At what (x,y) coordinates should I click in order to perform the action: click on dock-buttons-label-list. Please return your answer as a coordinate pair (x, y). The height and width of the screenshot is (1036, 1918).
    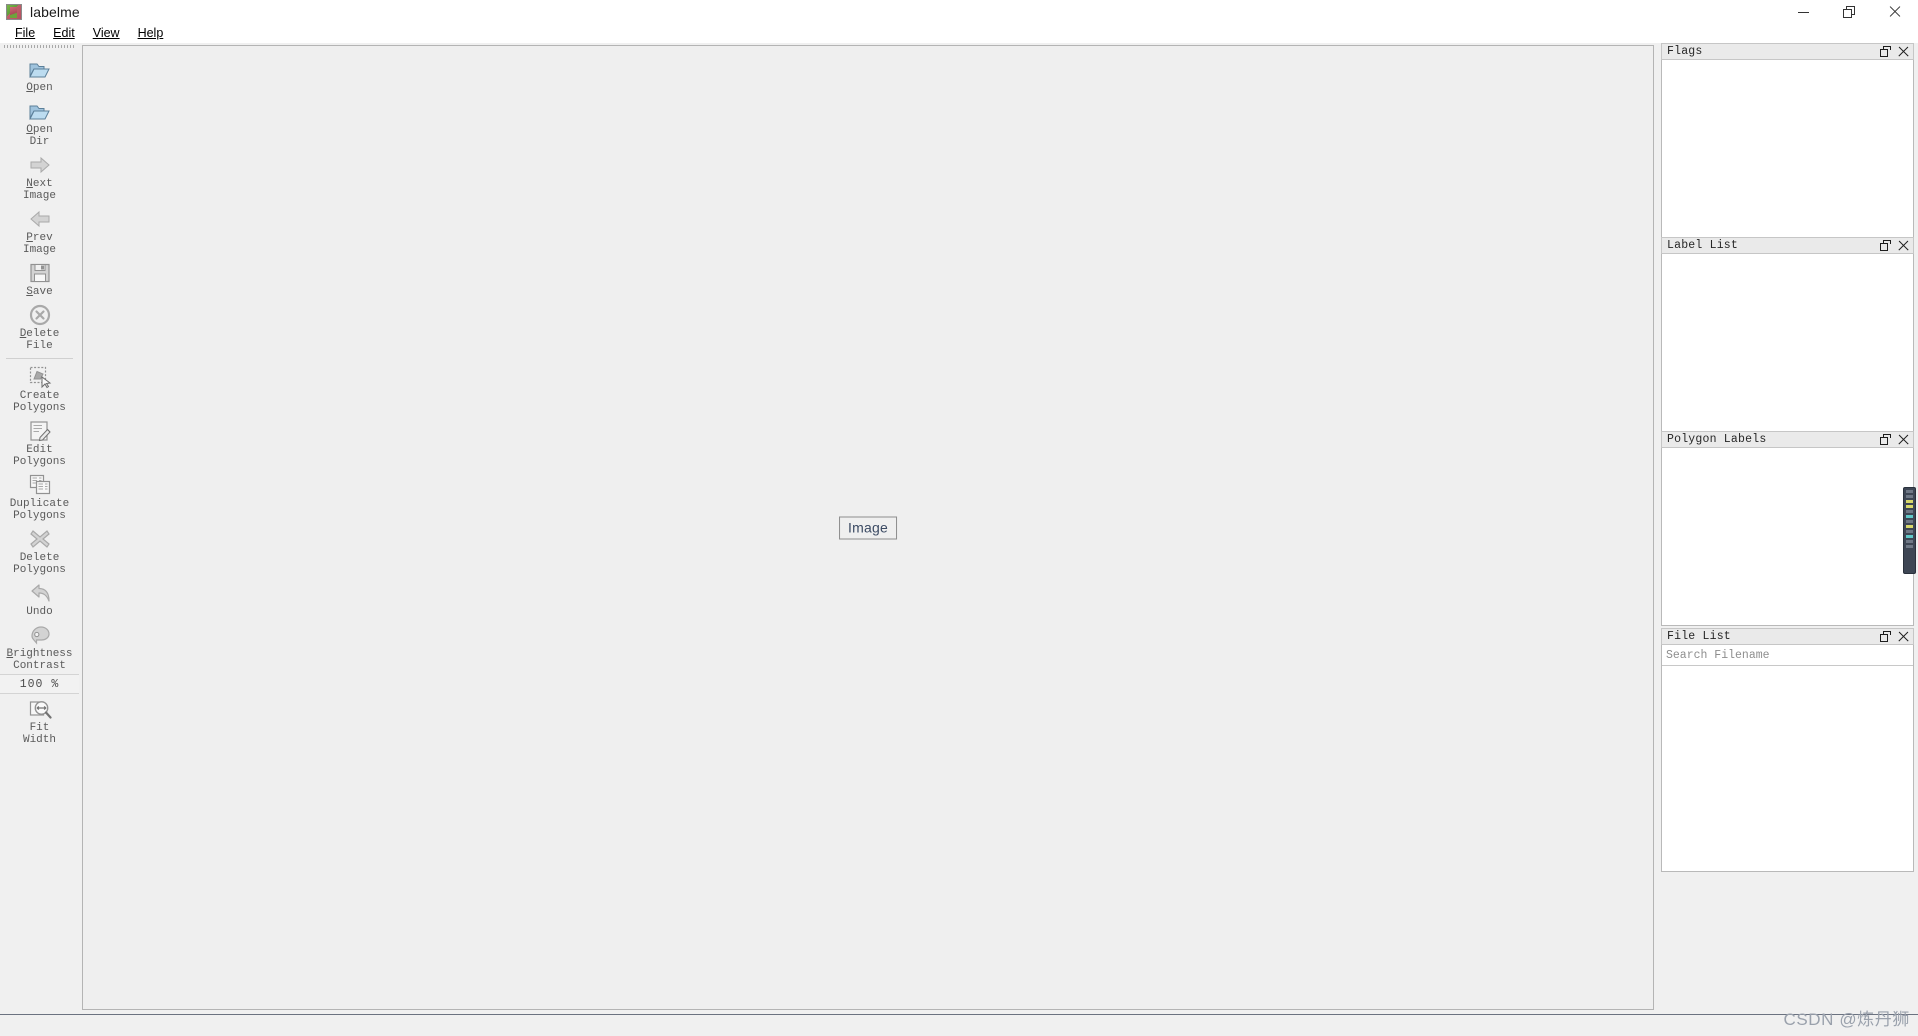
    Looking at the image, I should click on (1895, 245).